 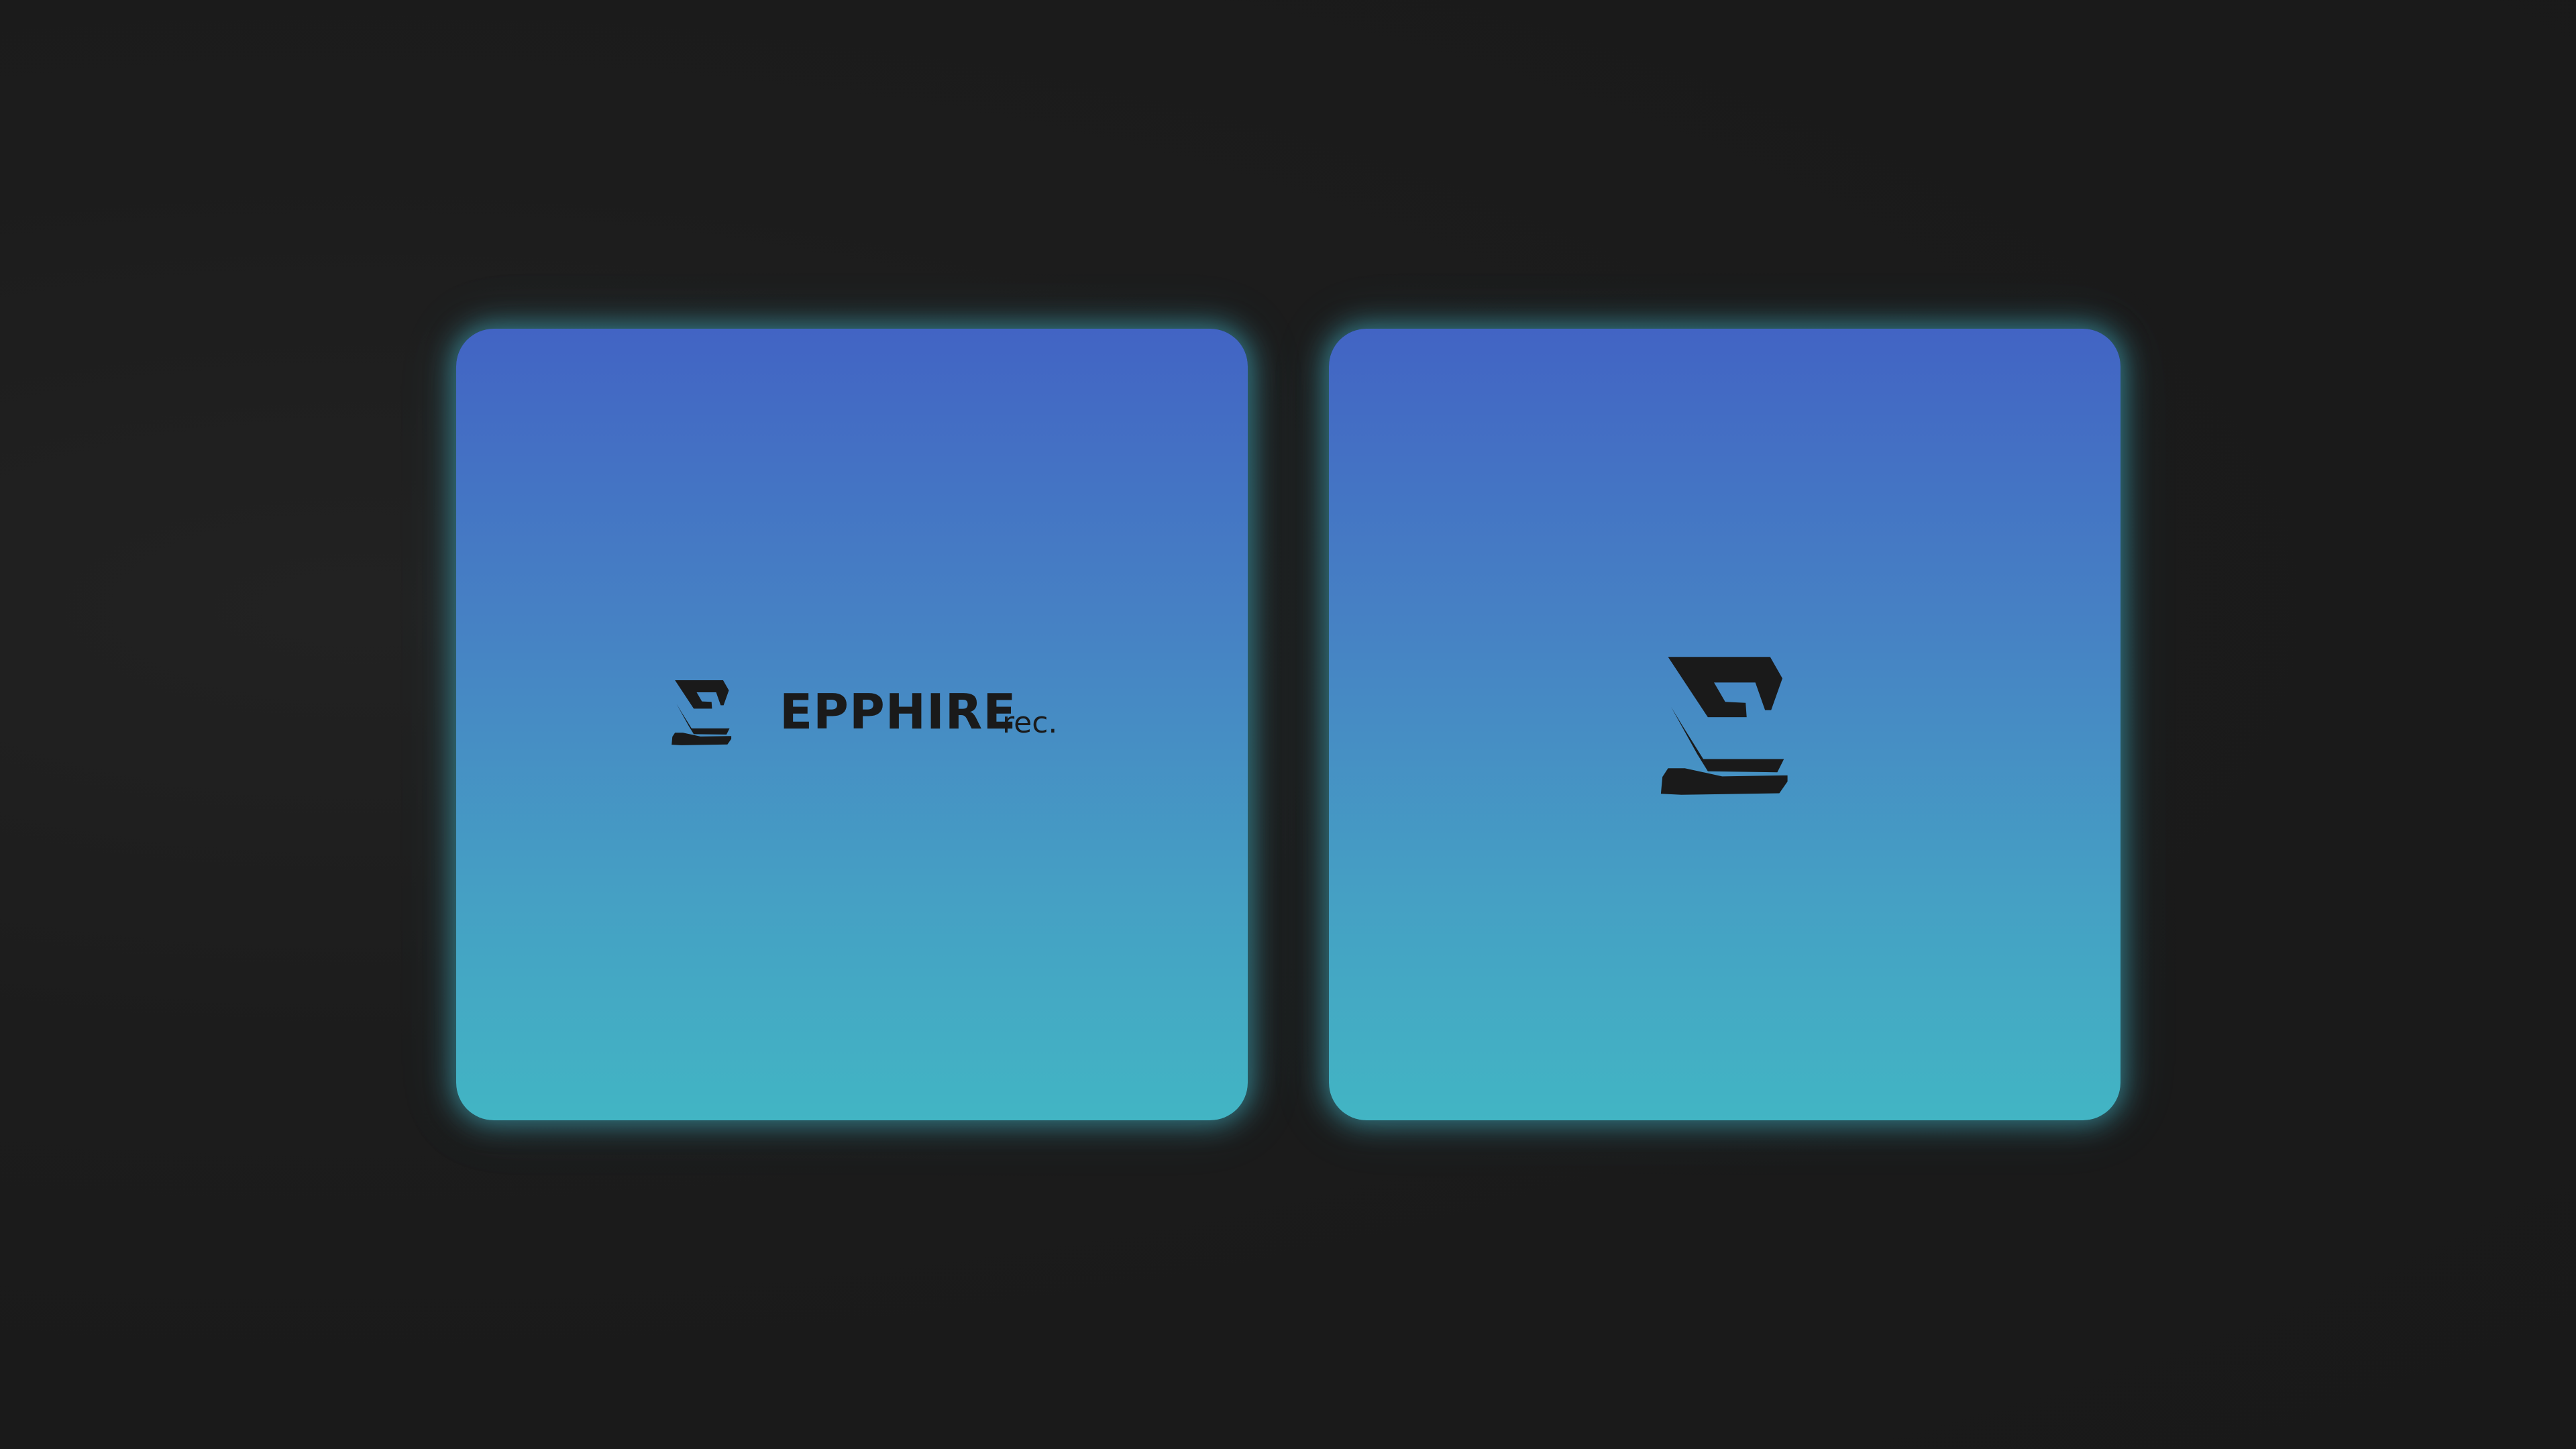 I want to click on brand-suffix: rec., so click(x=1030, y=723).